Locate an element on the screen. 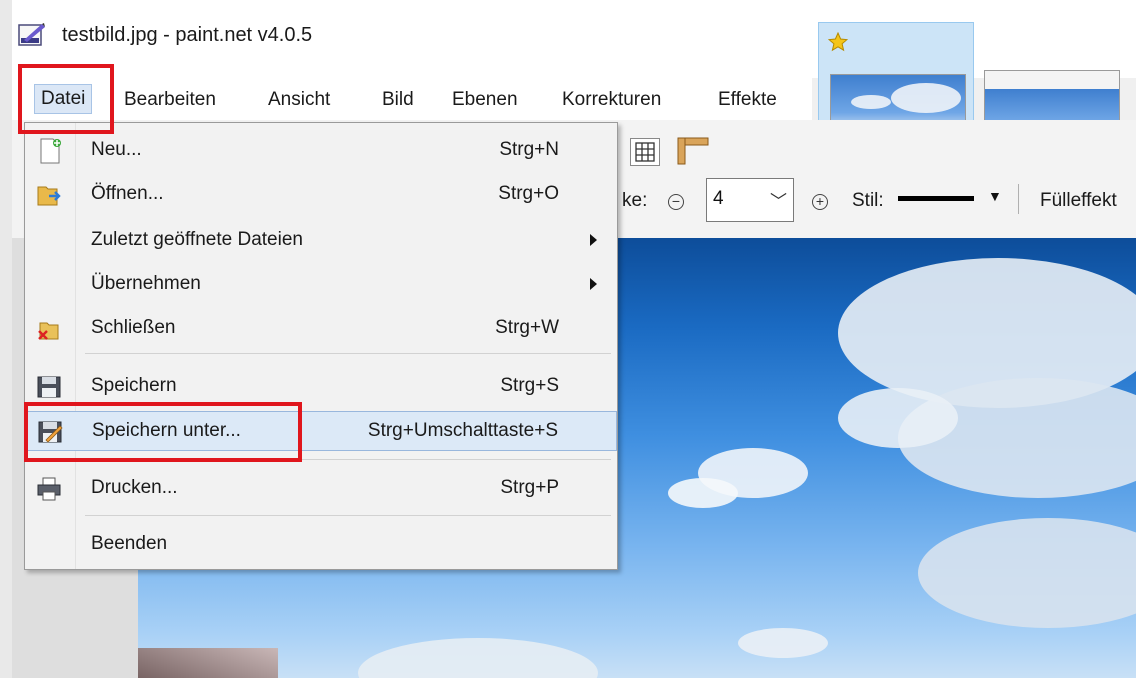 The height and width of the screenshot is (678, 1136). menu-item-shortcut: Strg+P is located at coordinates (529, 487).